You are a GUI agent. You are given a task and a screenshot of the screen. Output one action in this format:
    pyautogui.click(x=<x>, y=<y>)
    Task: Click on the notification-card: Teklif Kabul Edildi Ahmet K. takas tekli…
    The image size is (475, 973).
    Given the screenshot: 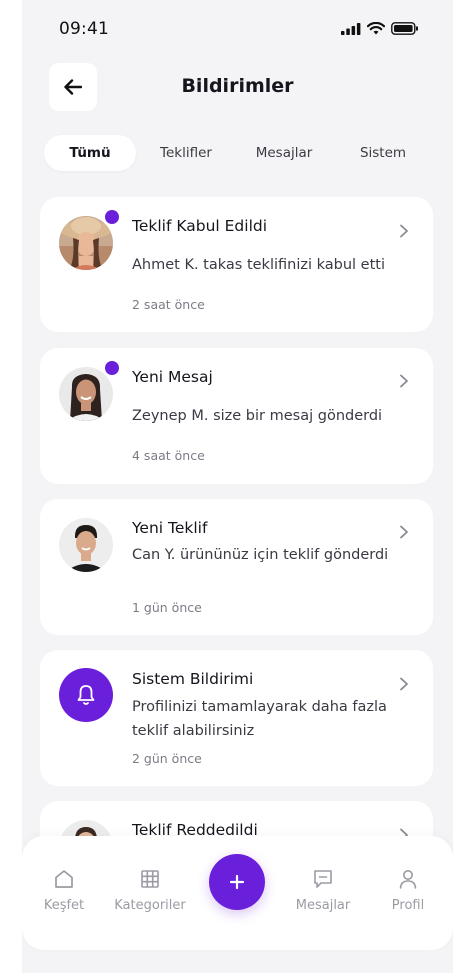 What is the action you would take?
    pyautogui.click(x=236, y=264)
    